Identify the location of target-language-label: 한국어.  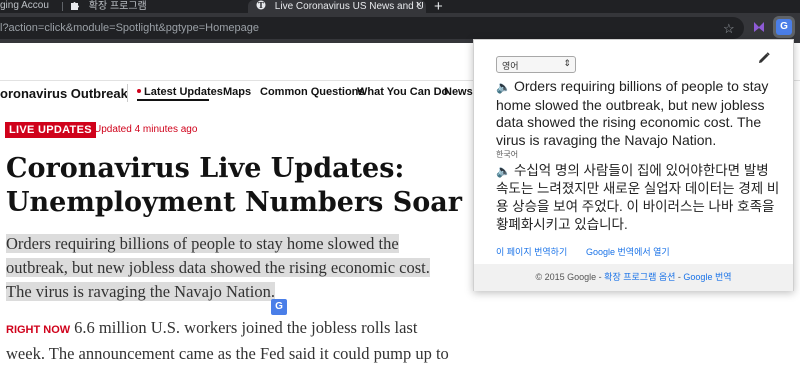
(507, 154).